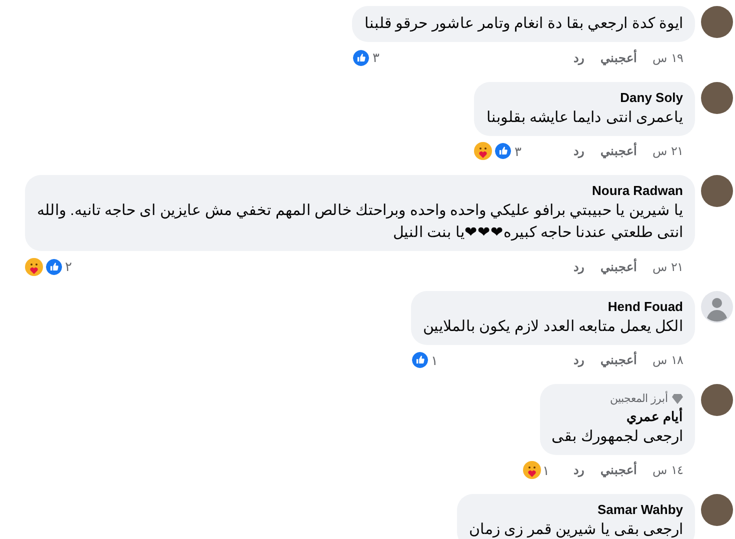 Image resolution: width=735 pixels, height=539 pixels. What do you see at coordinates (667, 57) in the screenshot?
I see `comment-time: ١٩ س` at bounding box center [667, 57].